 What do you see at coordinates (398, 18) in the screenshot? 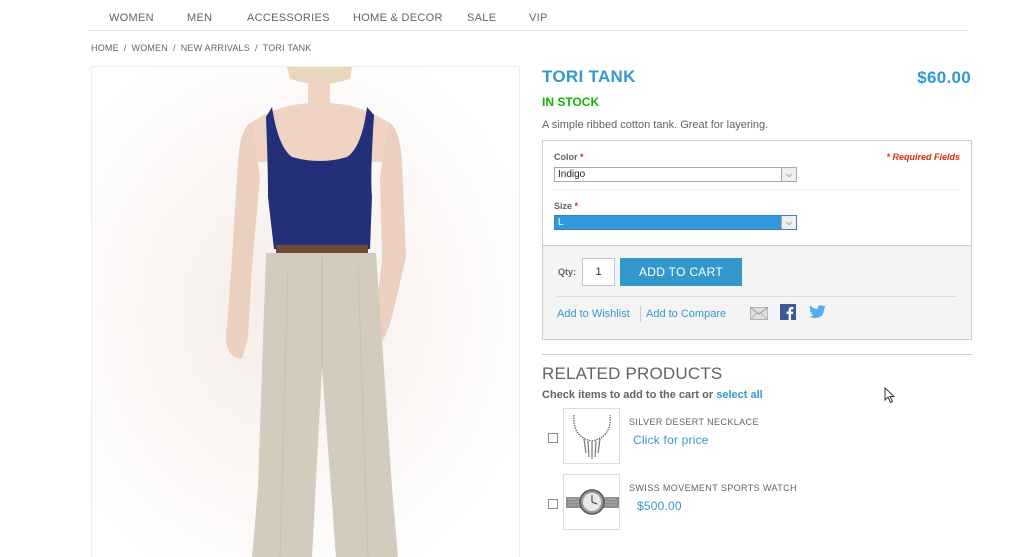
I see `nav-item-home-decor: HOME & DECOR` at bounding box center [398, 18].